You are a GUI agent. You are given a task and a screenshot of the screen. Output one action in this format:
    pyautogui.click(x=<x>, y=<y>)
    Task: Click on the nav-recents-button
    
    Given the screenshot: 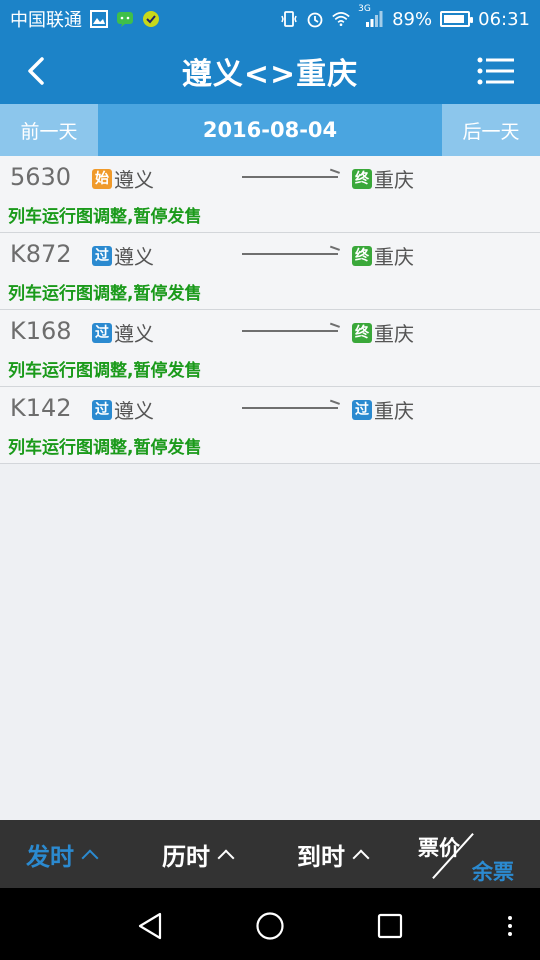 What is the action you would take?
    pyautogui.click(x=390, y=926)
    